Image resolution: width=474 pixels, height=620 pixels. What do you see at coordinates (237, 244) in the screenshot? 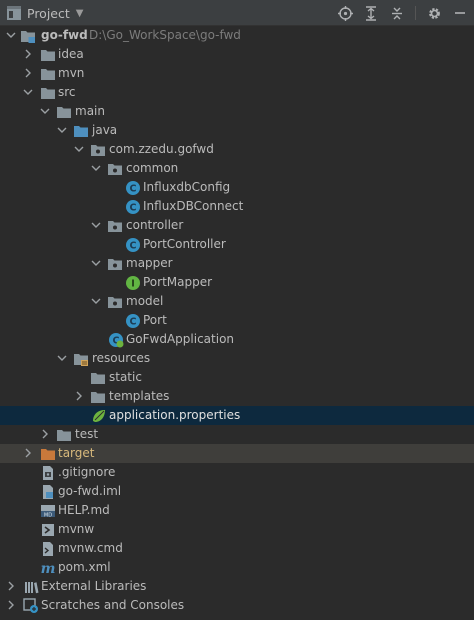
I see `tree-node-port-controller: PortController` at bounding box center [237, 244].